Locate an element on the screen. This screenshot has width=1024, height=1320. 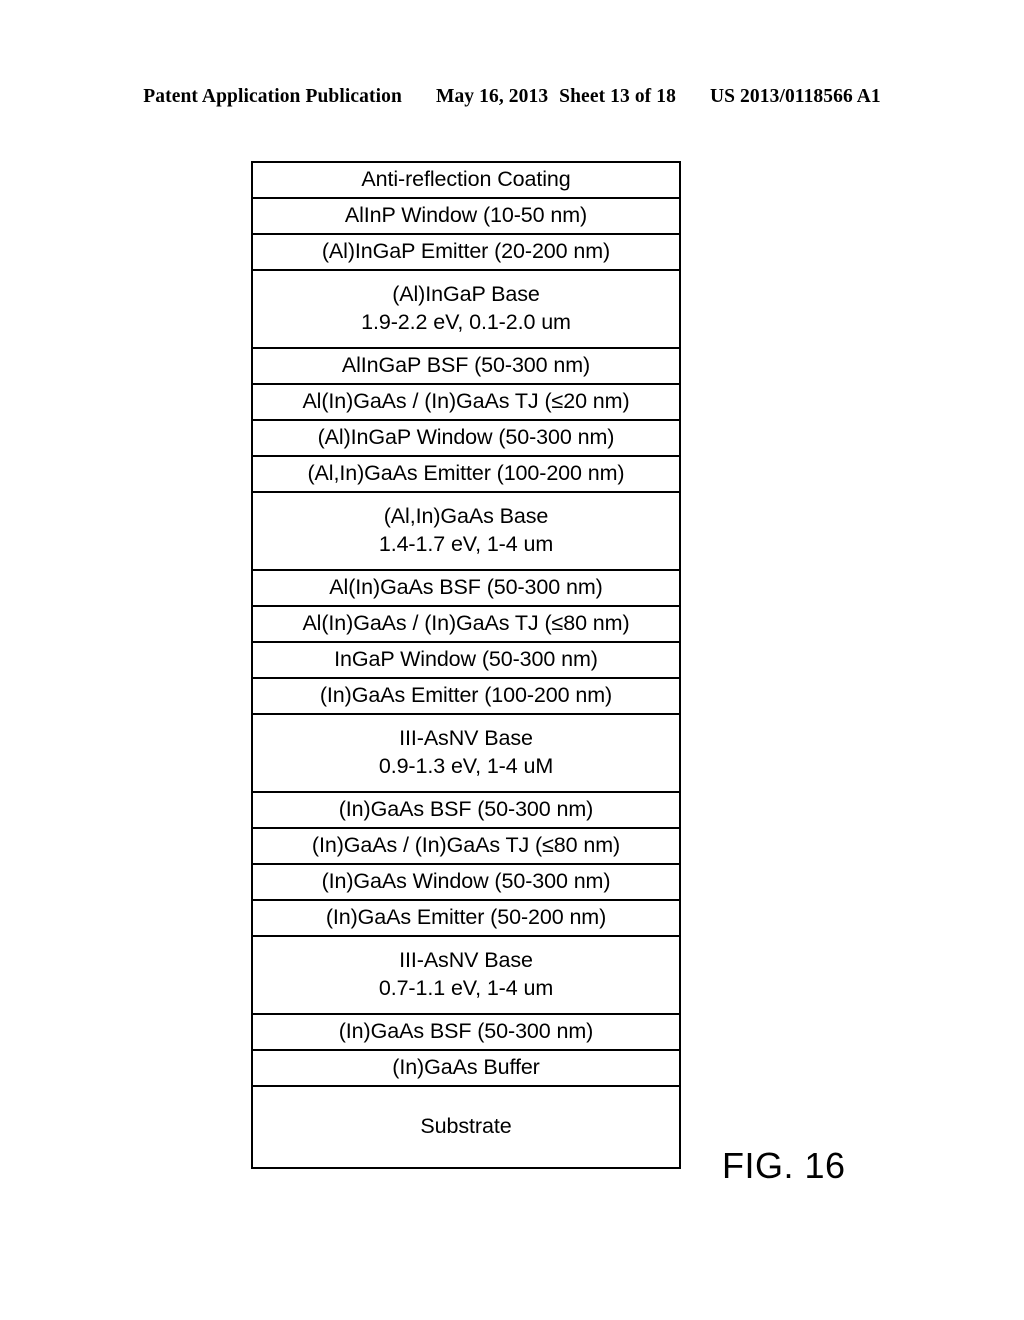
layer-row: AlInP Window (10-50 nm) is located at coordinates (466, 217).